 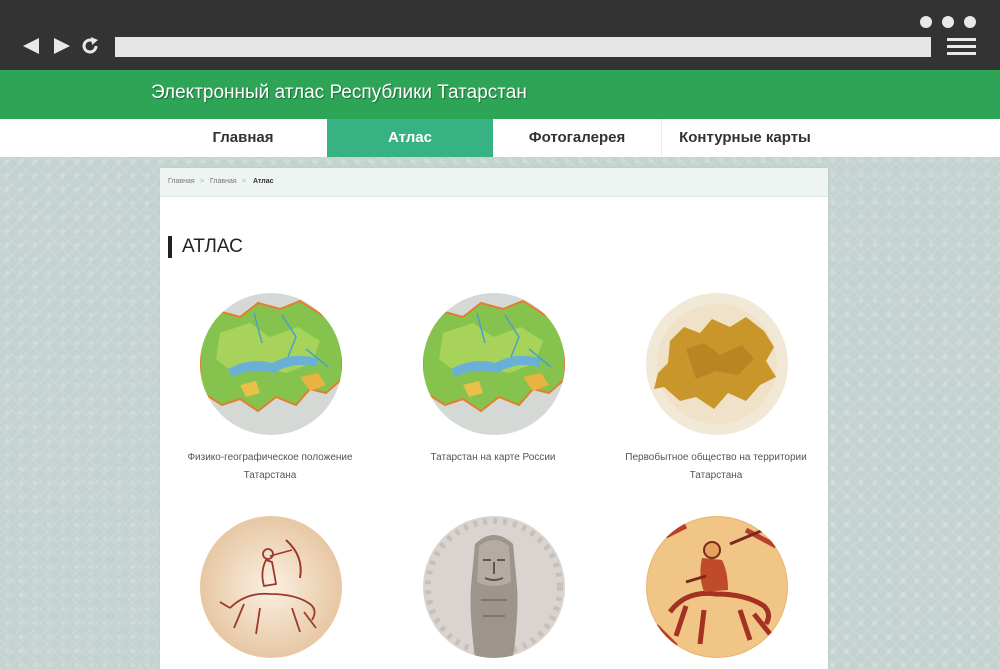 What do you see at coordinates (717, 364) in the screenshot?
I see `ancient-map-image` at bounding box center [717, 364].